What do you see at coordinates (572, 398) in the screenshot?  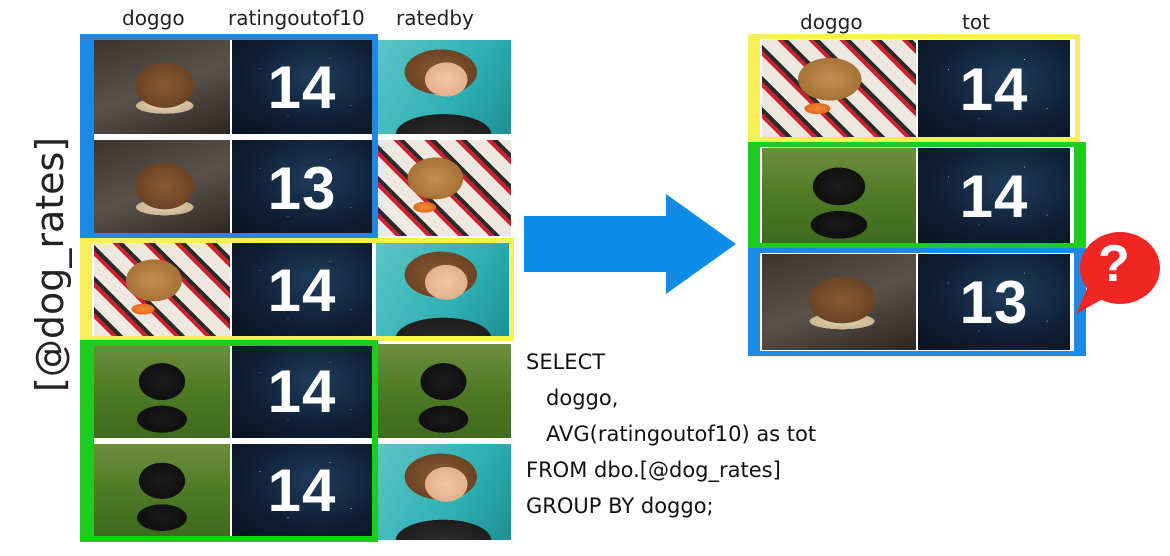 I see `sql-line: doggo,` at bounding box center [572, 398].